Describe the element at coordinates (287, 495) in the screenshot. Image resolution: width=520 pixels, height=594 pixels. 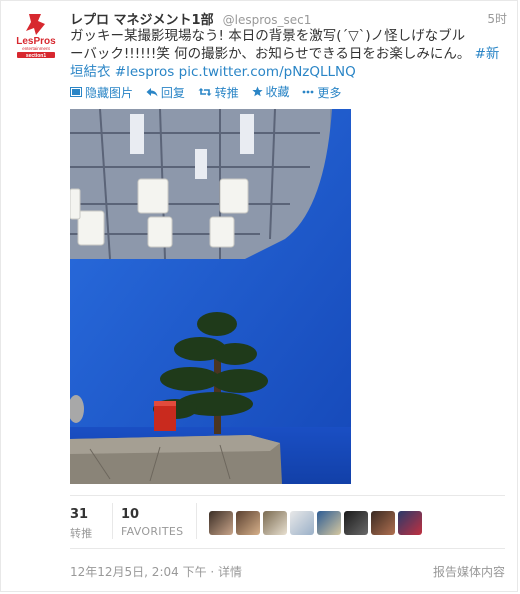
I see `stats-top-divider` at that location.